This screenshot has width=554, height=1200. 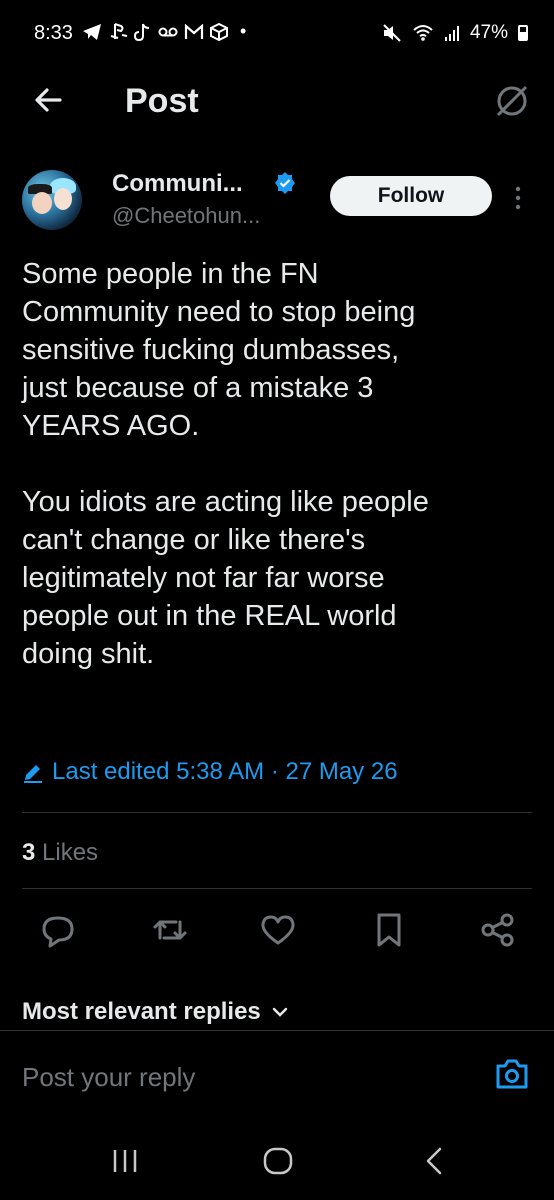 I want to click on reply-button, so click(x=58, y=930).